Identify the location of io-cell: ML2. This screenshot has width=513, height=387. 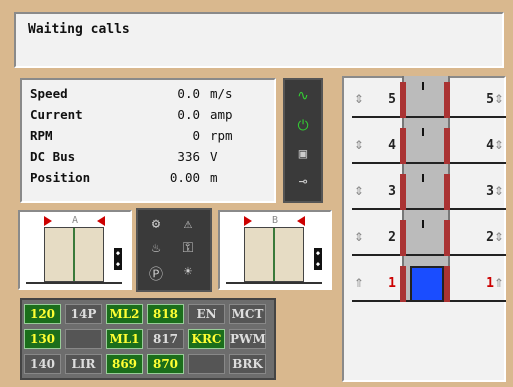
(124, 314).